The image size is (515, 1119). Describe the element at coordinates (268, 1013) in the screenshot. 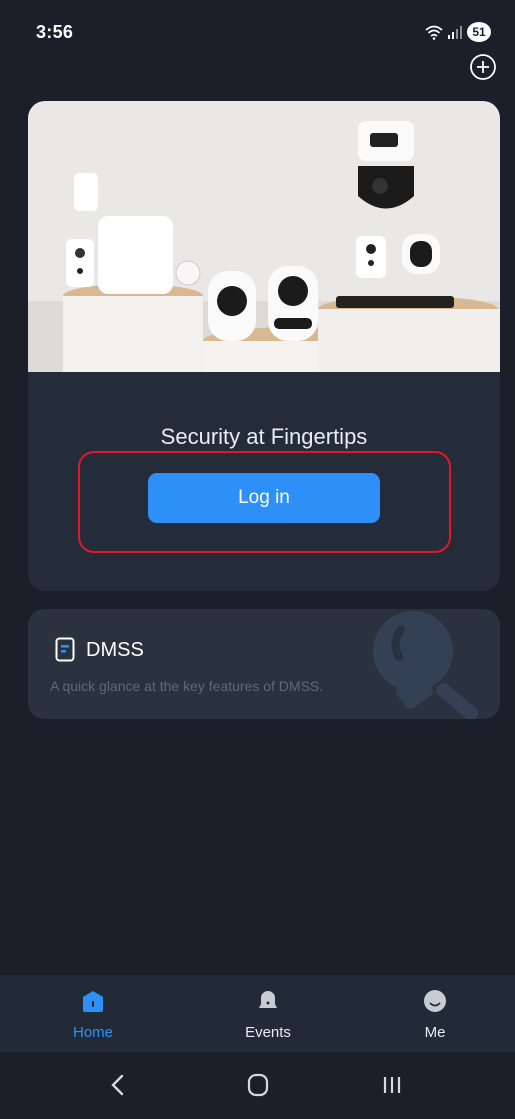

I see `nav-item-events: Events` at that location.